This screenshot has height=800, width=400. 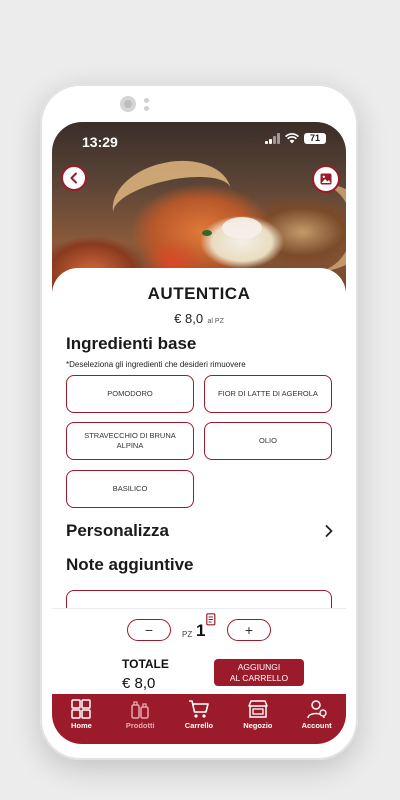 What do you see at coordinates (189, 318) in the screenshot?
I see `price-value: € 8,0` at bounding box center [189, 318].